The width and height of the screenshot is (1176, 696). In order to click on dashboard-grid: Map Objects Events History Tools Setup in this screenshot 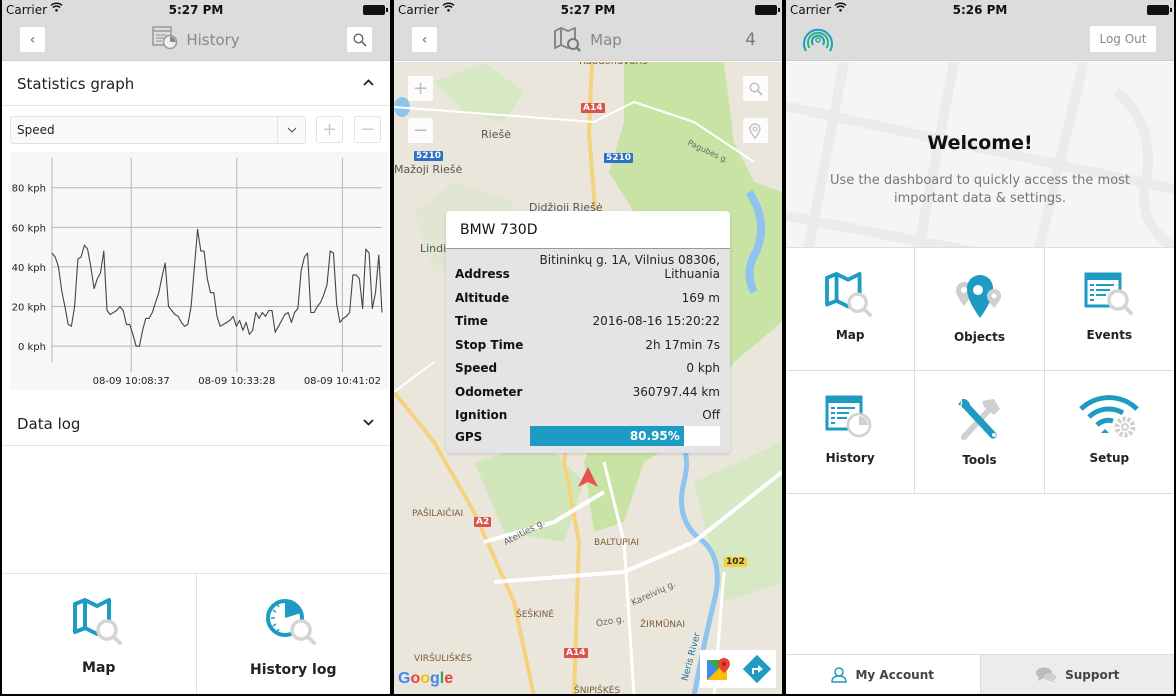, I will do `click(980, 371)`.